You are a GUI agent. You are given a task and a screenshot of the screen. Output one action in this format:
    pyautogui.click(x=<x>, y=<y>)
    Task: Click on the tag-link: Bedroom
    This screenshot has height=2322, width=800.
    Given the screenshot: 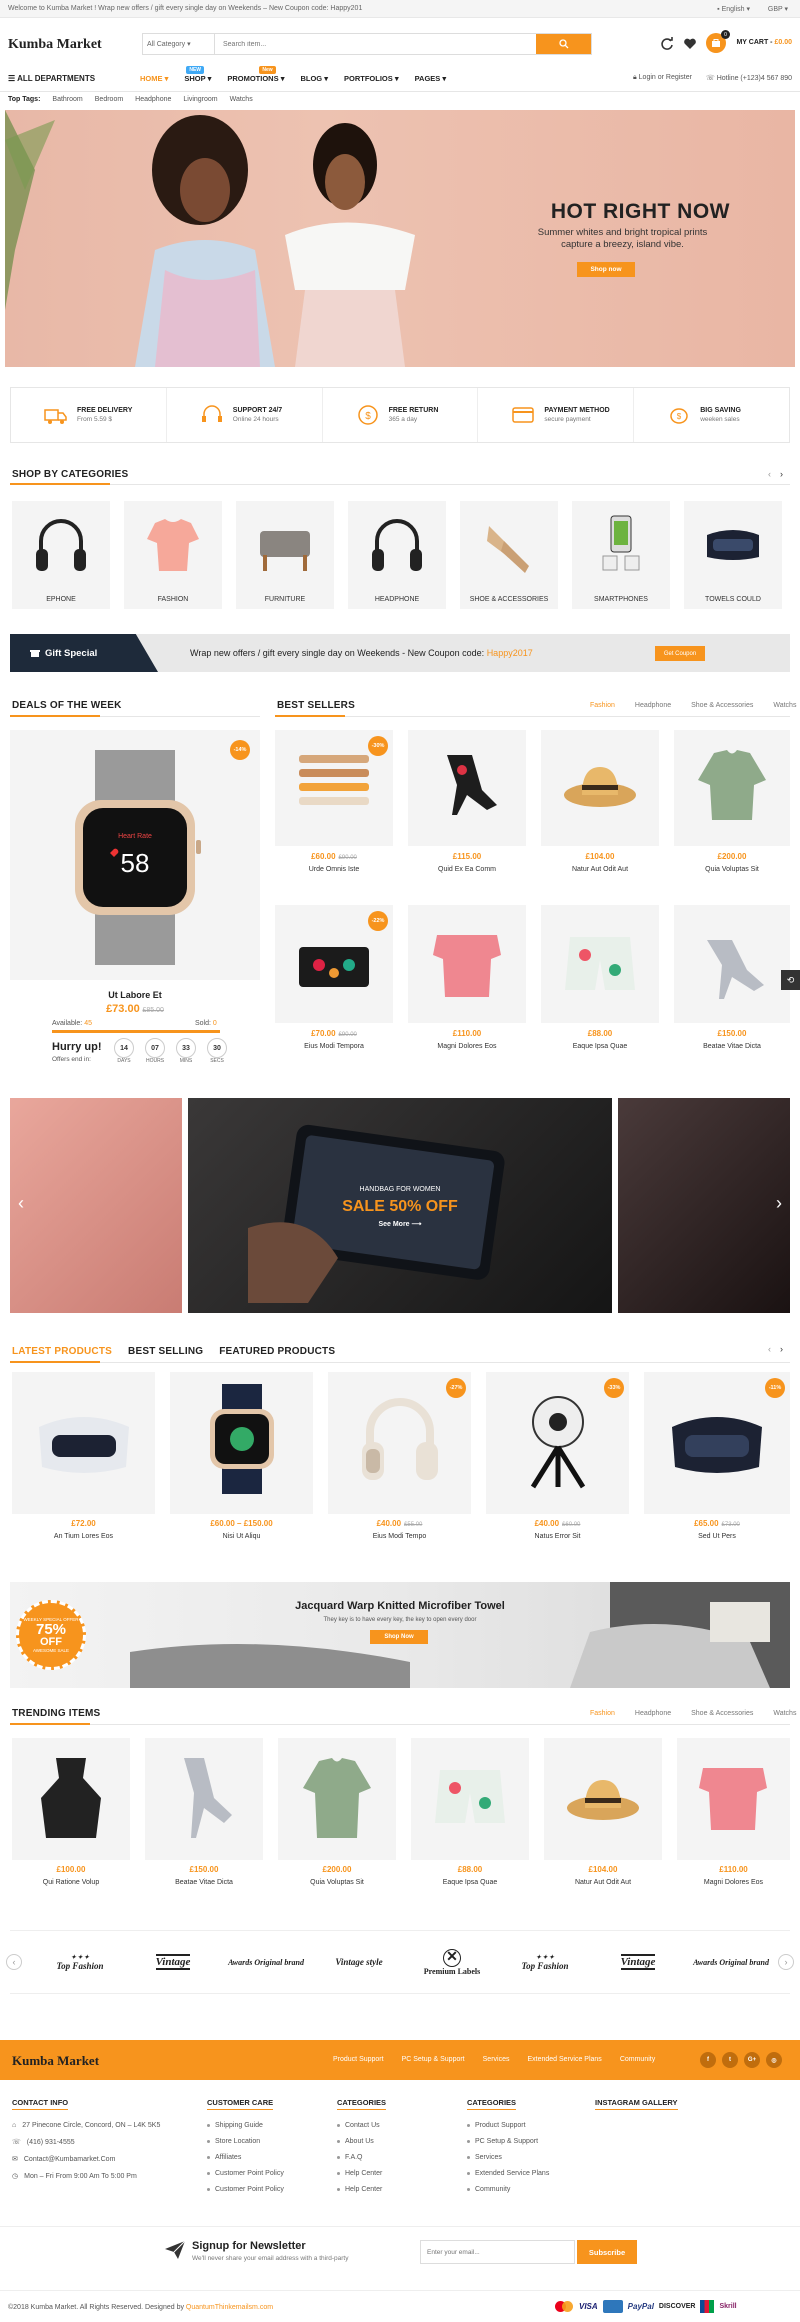 What is the action you would take?
    pyautogui.click(x=109, y=99)
    